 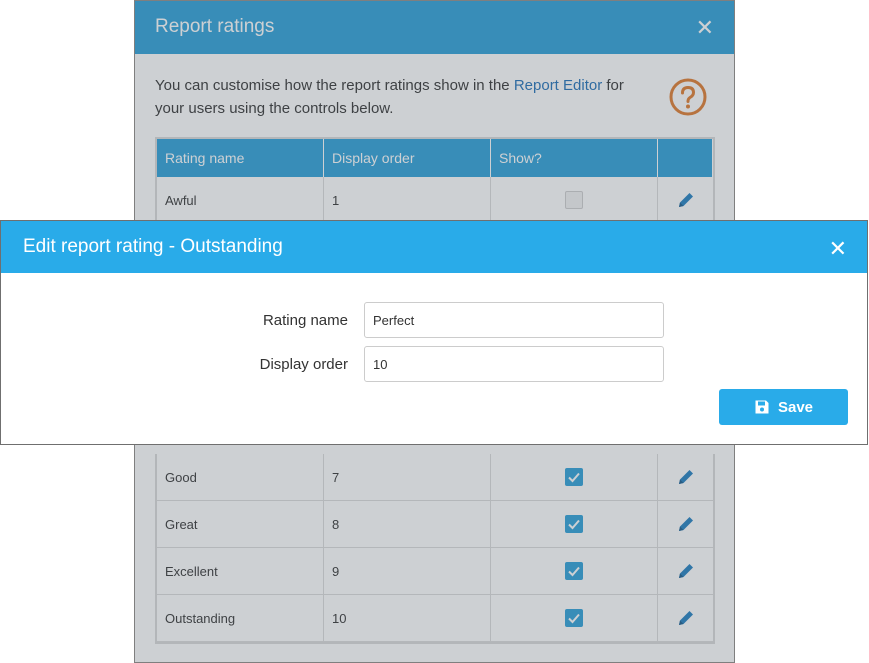 I want to click on table-row: Great 8, so click(x=435, y=524).